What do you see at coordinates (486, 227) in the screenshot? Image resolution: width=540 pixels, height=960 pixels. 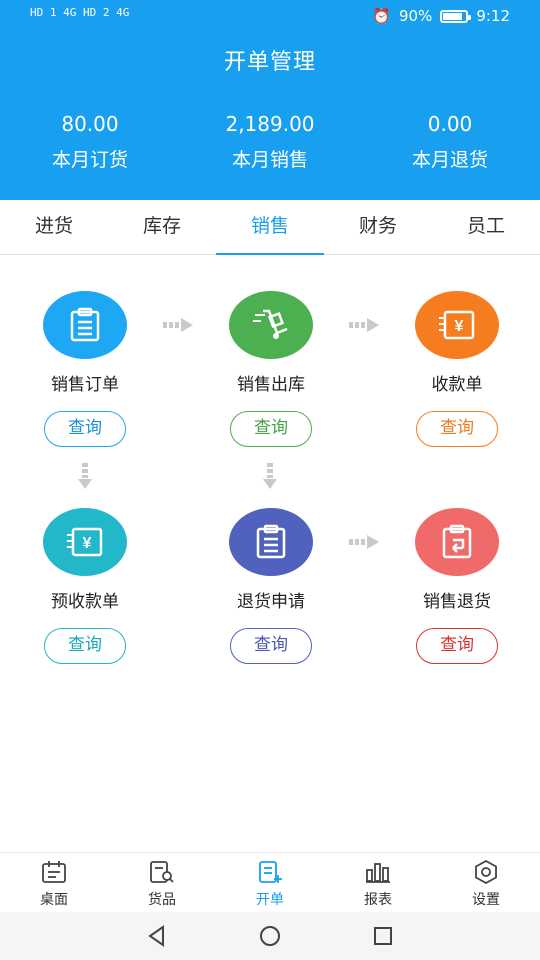 I see `tab-staff: 员工` at bounding box center [486, 227].